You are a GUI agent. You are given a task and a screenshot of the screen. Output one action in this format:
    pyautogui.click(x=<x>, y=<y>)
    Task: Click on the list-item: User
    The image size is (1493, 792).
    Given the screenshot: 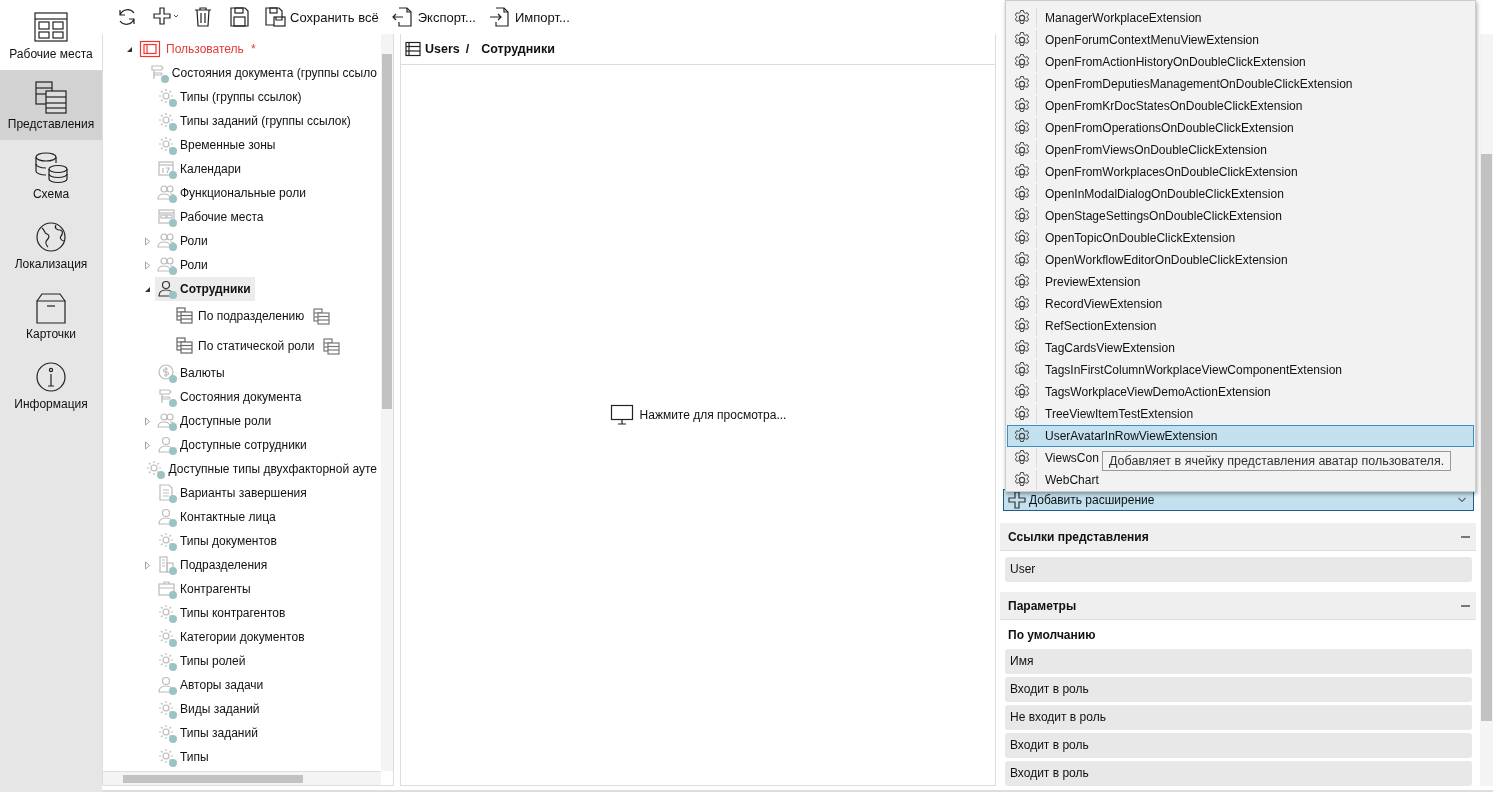 What is the action you would take?
    pyautogui.click(x=1238, y=569)
    